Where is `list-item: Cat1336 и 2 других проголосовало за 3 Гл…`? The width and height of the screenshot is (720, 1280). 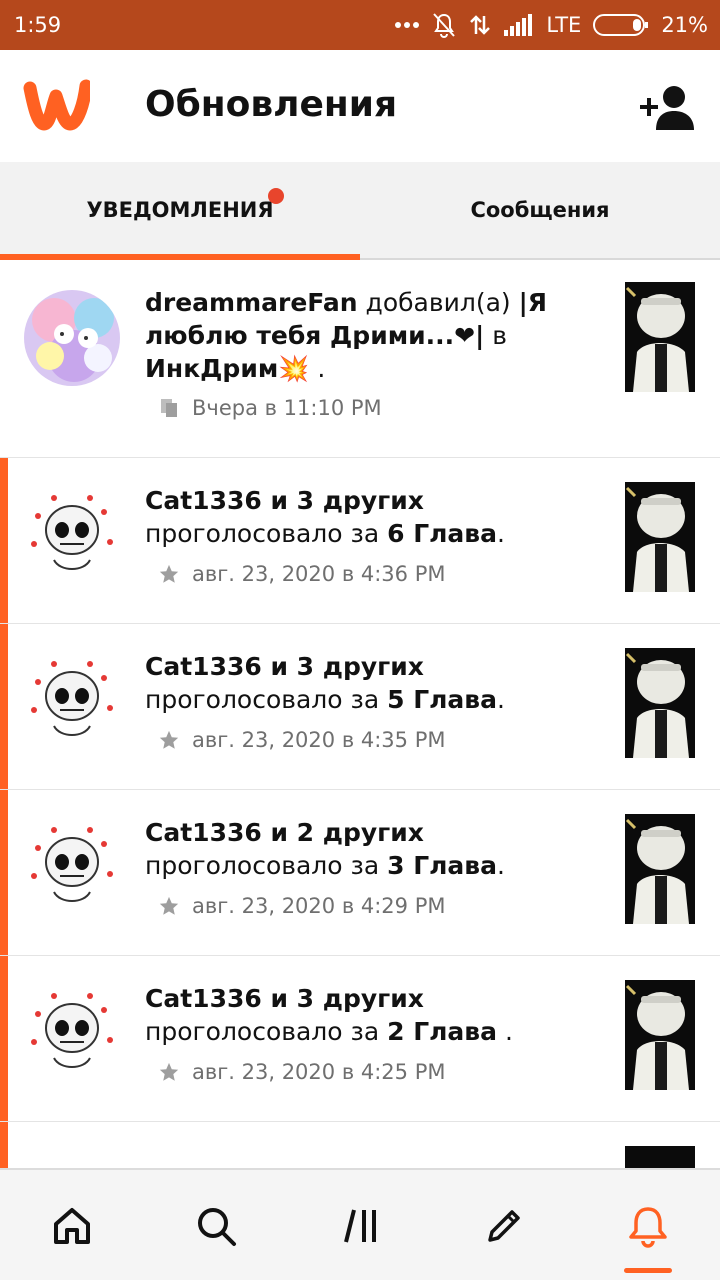
list-item: Cat1336 и 2 других проголосовало за 3 Гл… is located at coordinates (360, 873).